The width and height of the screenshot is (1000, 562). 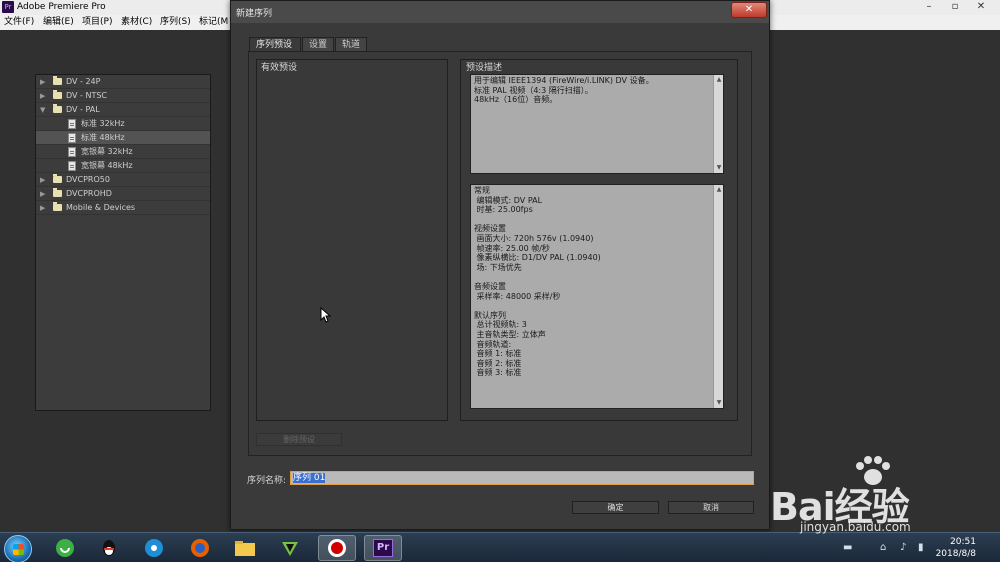 I want to click on taskbar-media-icon, so click(x=154, y=548).